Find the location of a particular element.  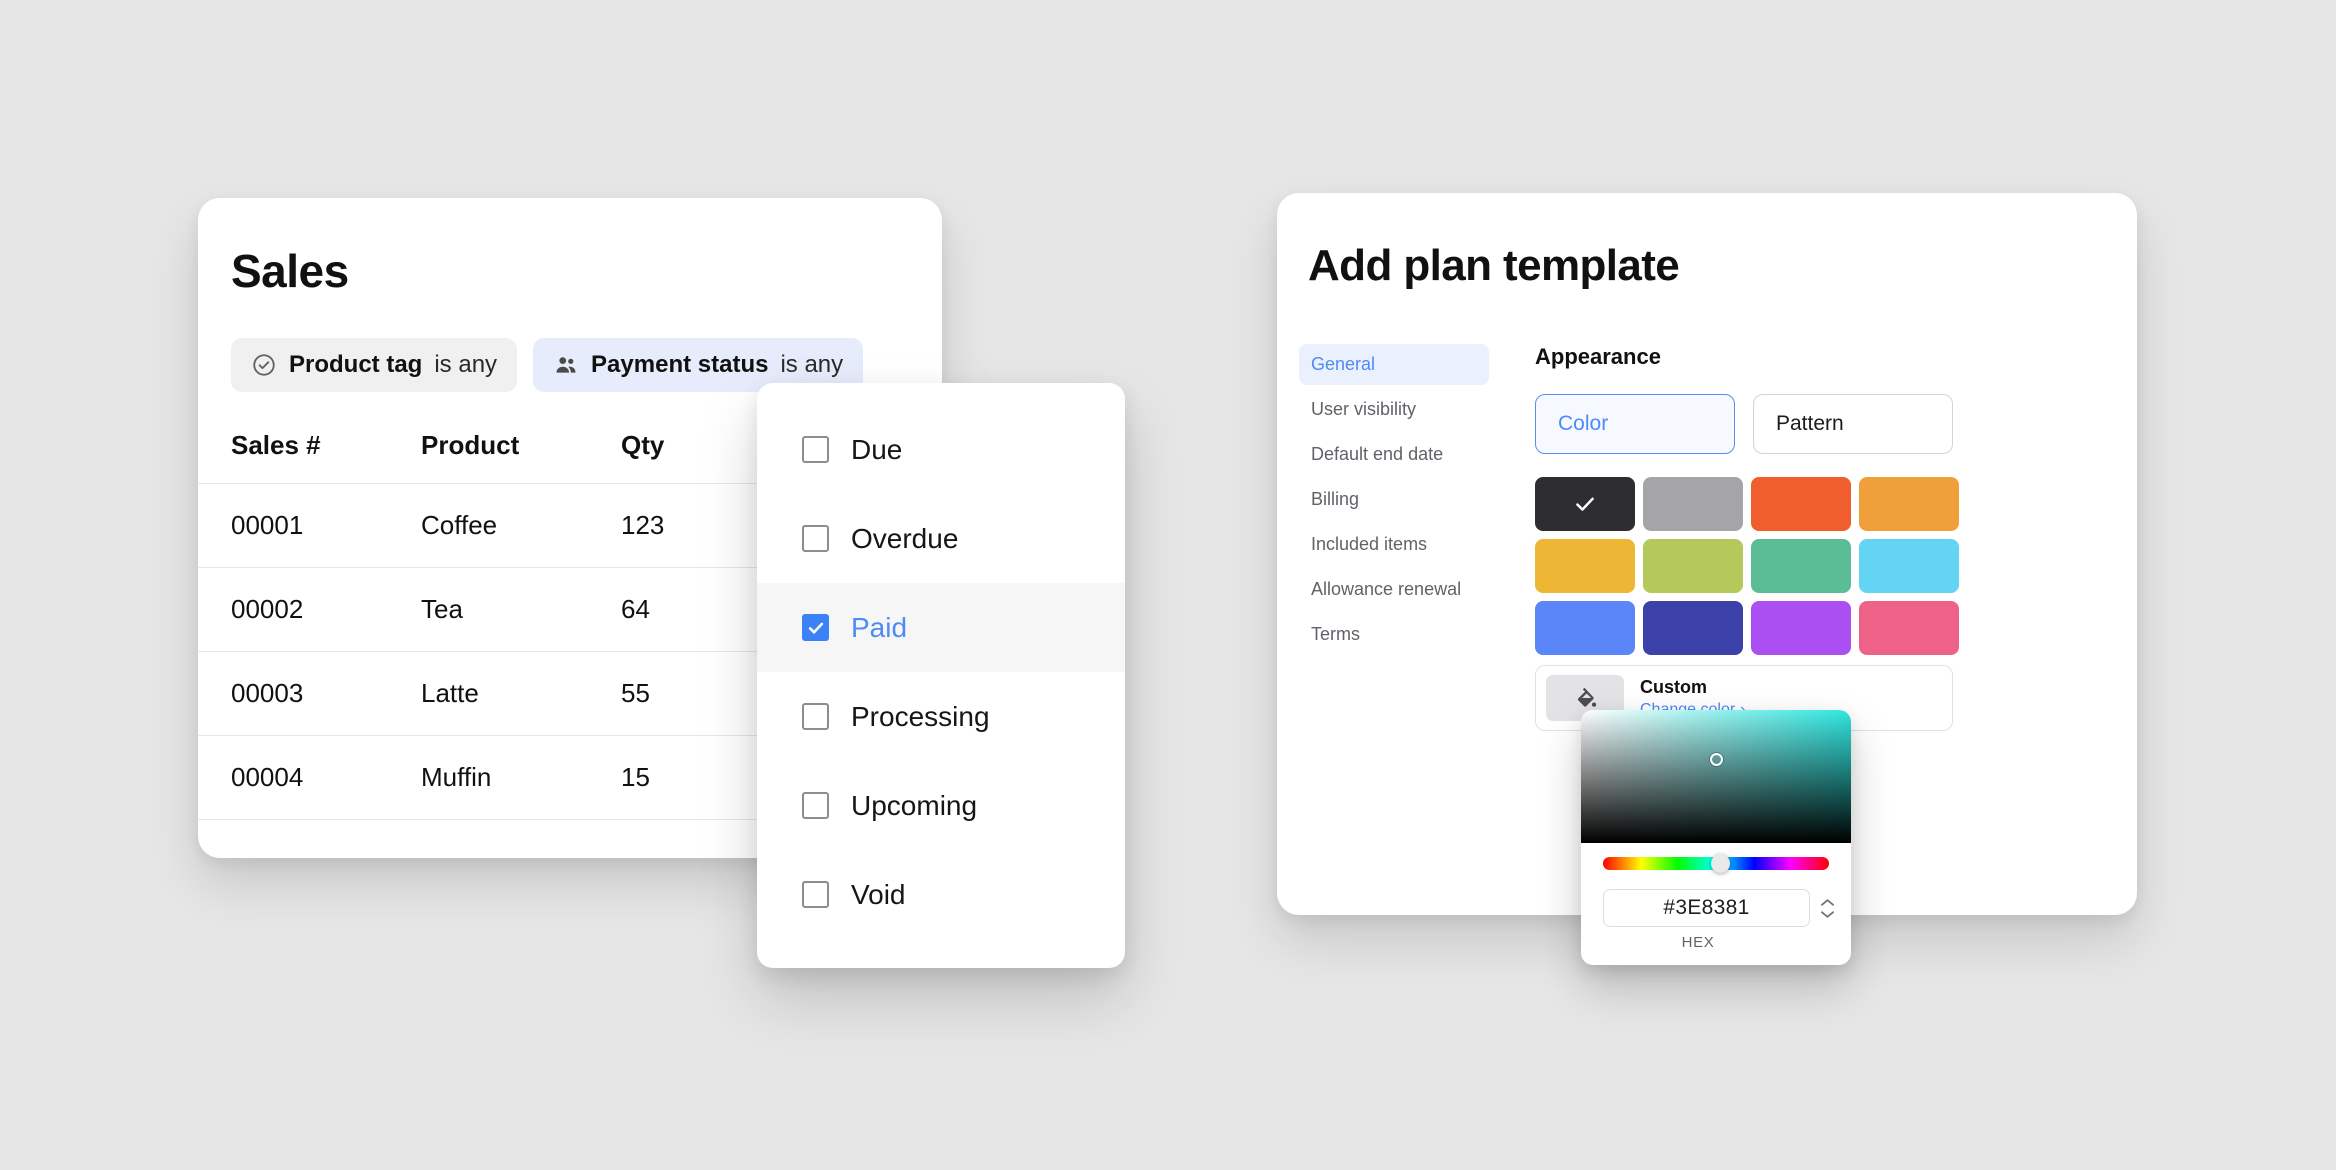

sidebar-item-general: General is located at coordinates (1394, 364).